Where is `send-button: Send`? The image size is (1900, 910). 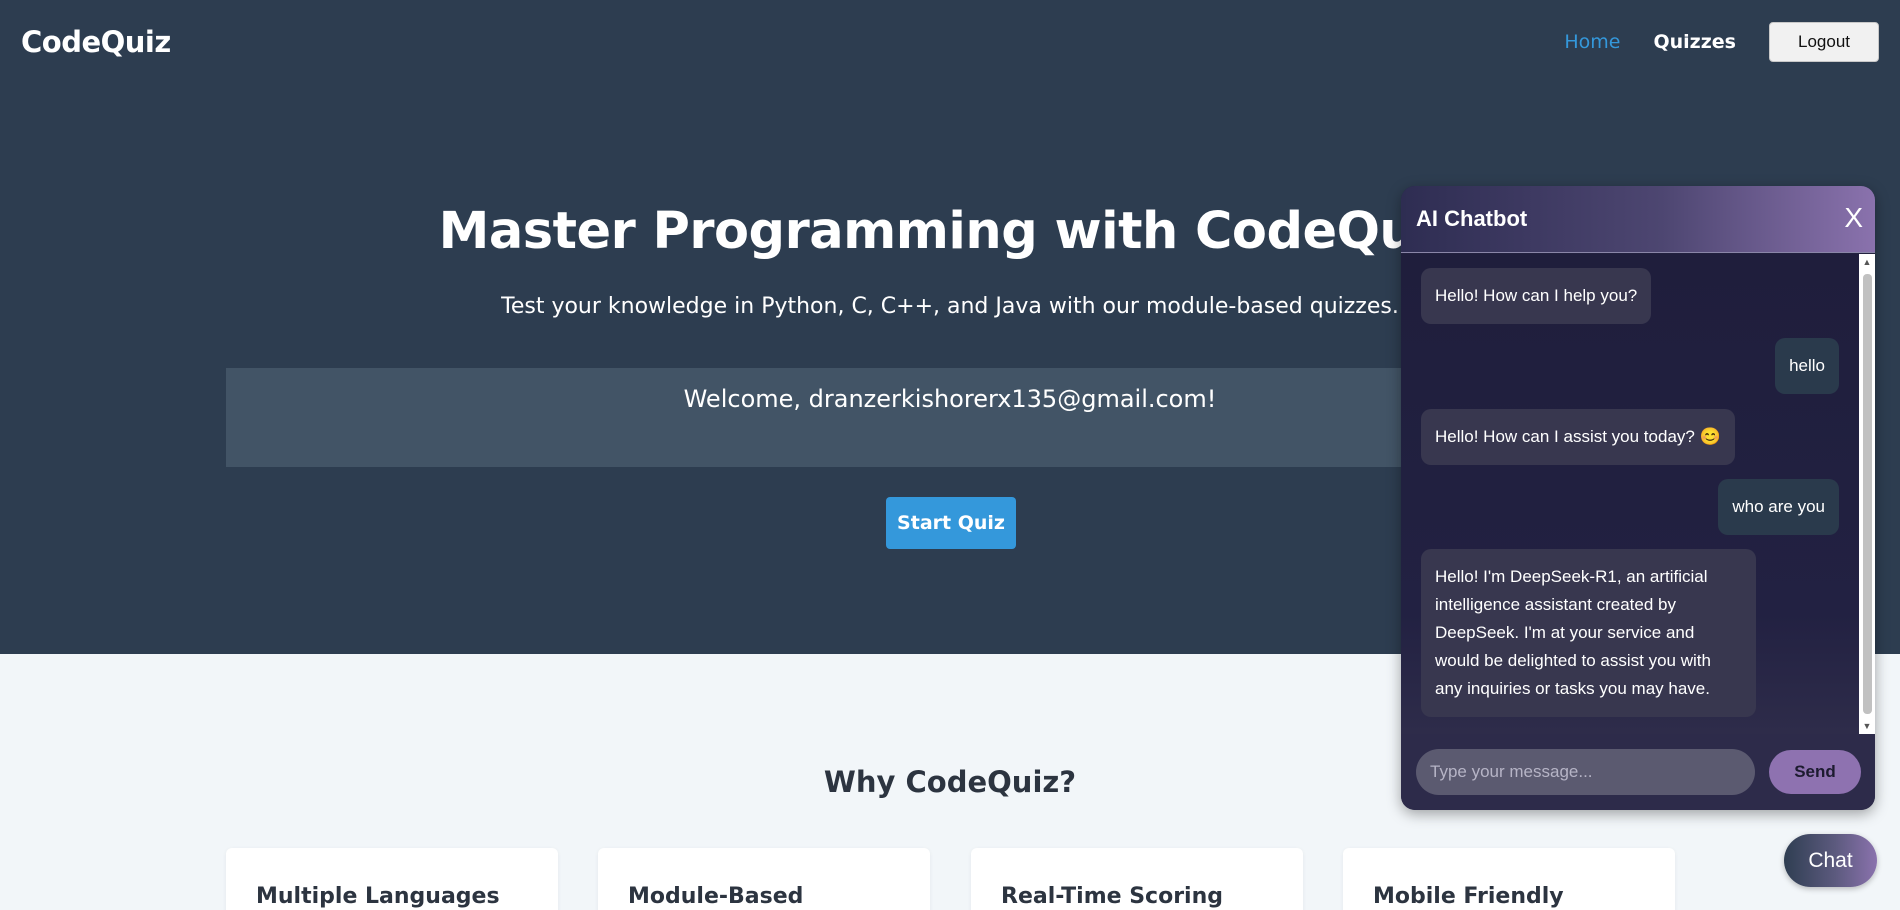
send-button: Send is located at coordinates (1815, 772).